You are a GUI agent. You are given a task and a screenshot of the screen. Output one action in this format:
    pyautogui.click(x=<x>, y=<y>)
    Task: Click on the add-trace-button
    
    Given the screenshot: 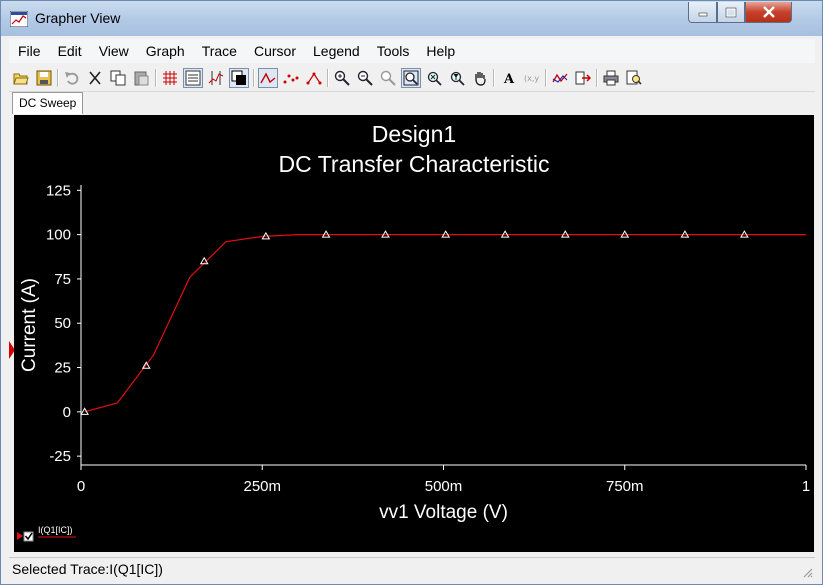 What is the action you would take?
    pyautogui.click(x=560, y=78)
    